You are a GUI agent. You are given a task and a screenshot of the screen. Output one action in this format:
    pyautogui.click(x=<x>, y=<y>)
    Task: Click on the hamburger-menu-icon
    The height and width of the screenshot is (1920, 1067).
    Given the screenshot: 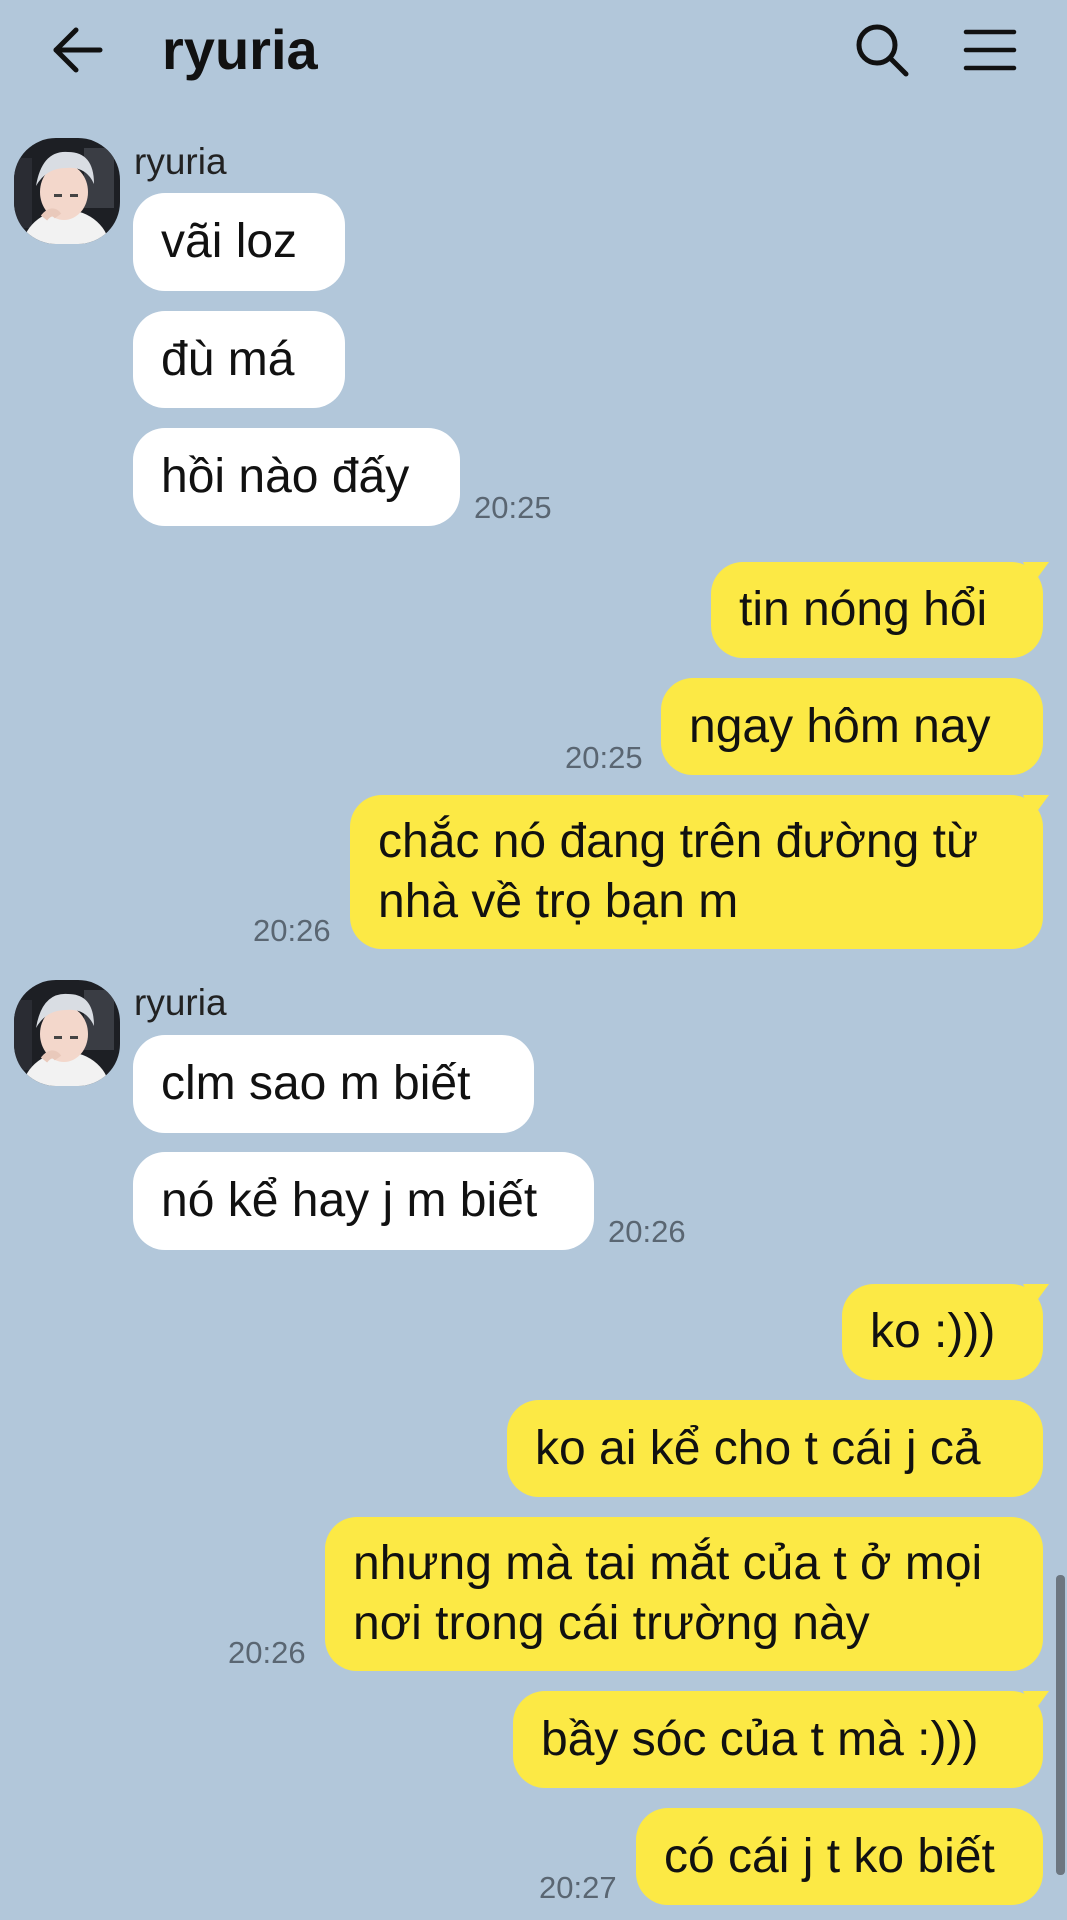 What is the action you would take?
    pyautogui.click(x=990, y=50)
    